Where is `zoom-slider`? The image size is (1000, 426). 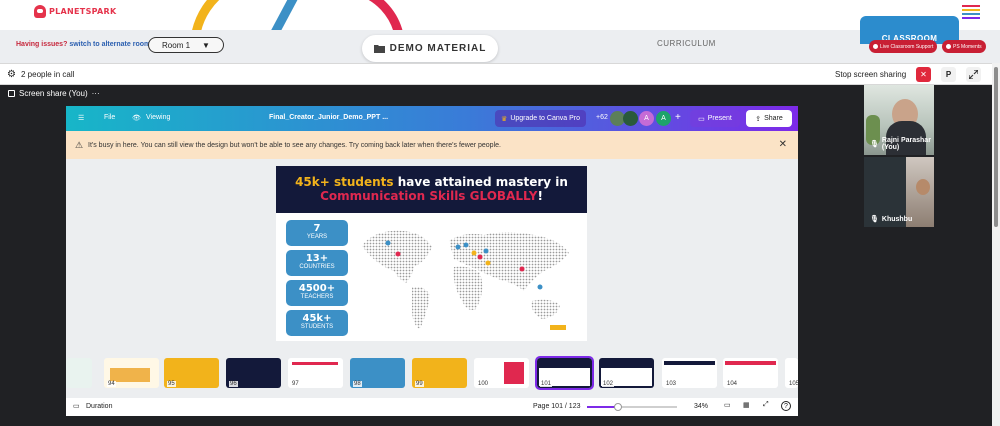 zoom-slider is located at coordinates (632, 407).